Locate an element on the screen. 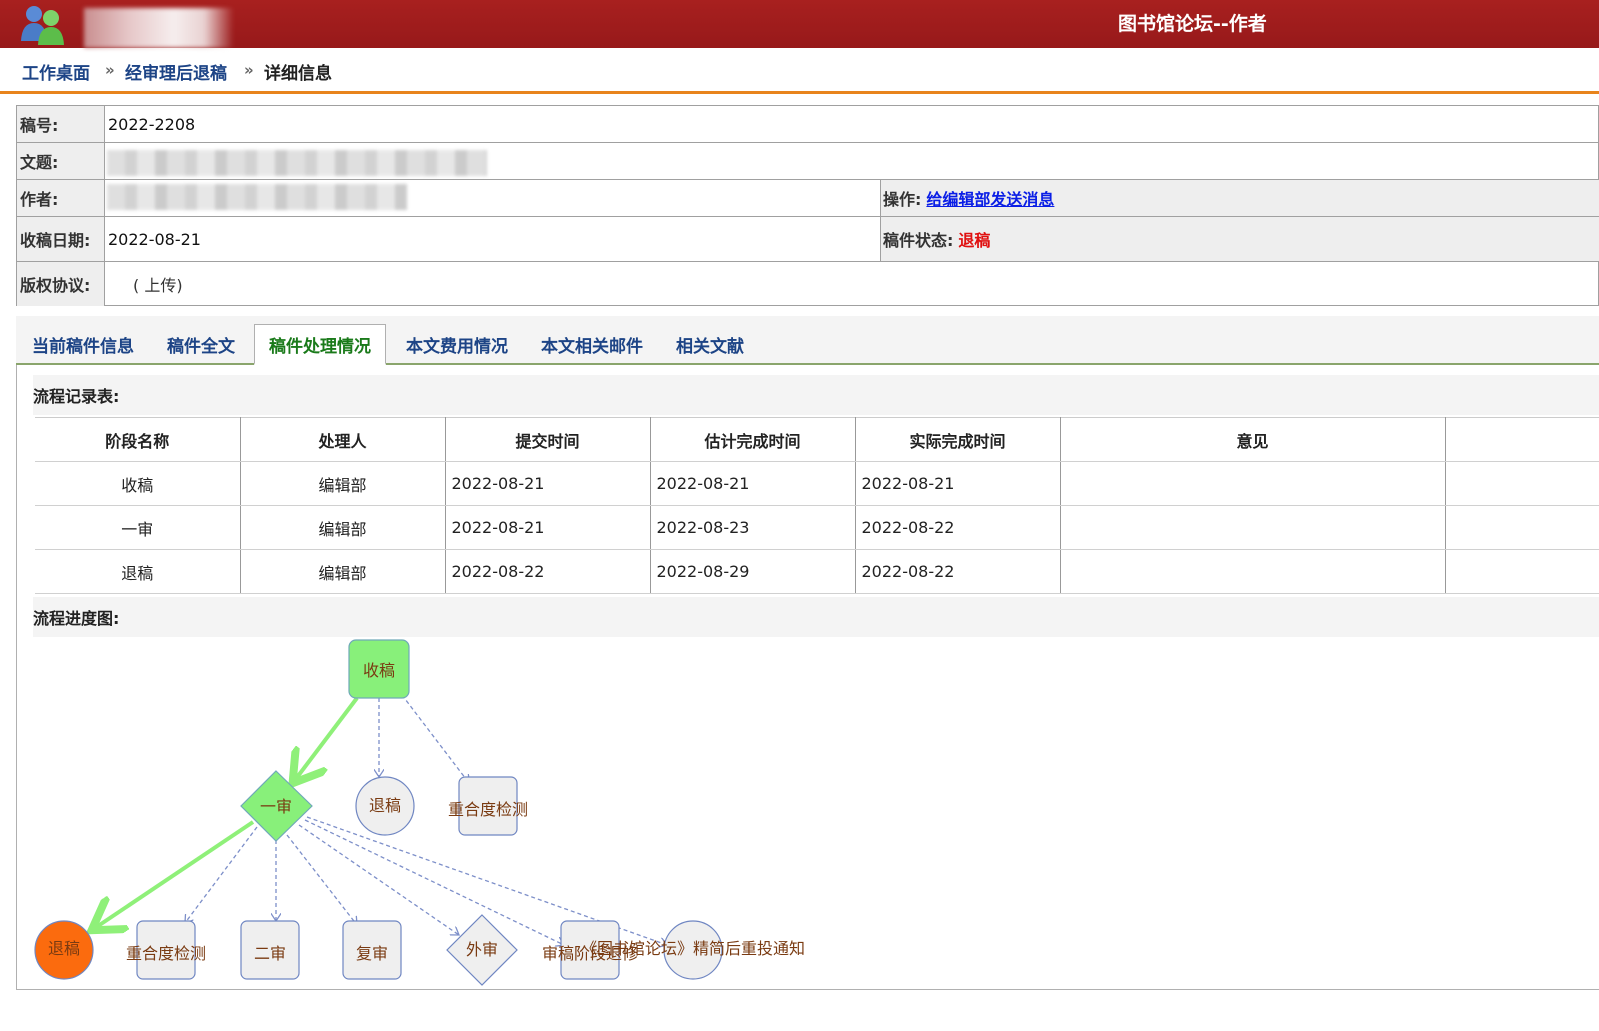  node-similarity-check: 重合度检测 is located at coordinates (488, 806).